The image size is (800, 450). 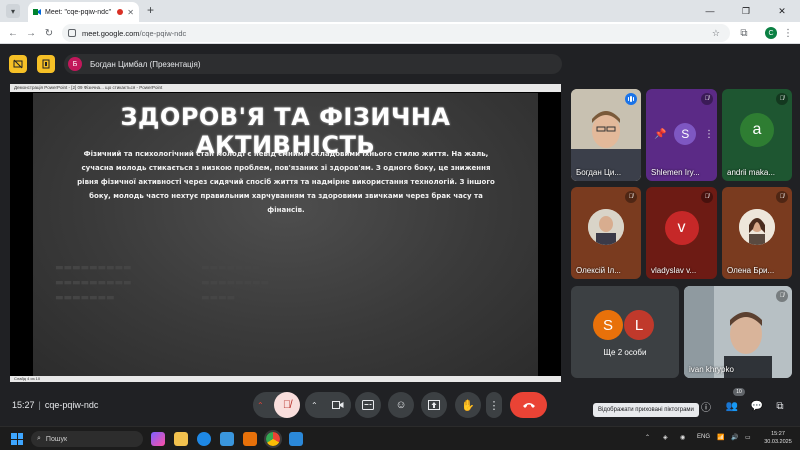 I want to click on more-participants-tile: S L Ще 2 особи, so click(x=625, y=332).